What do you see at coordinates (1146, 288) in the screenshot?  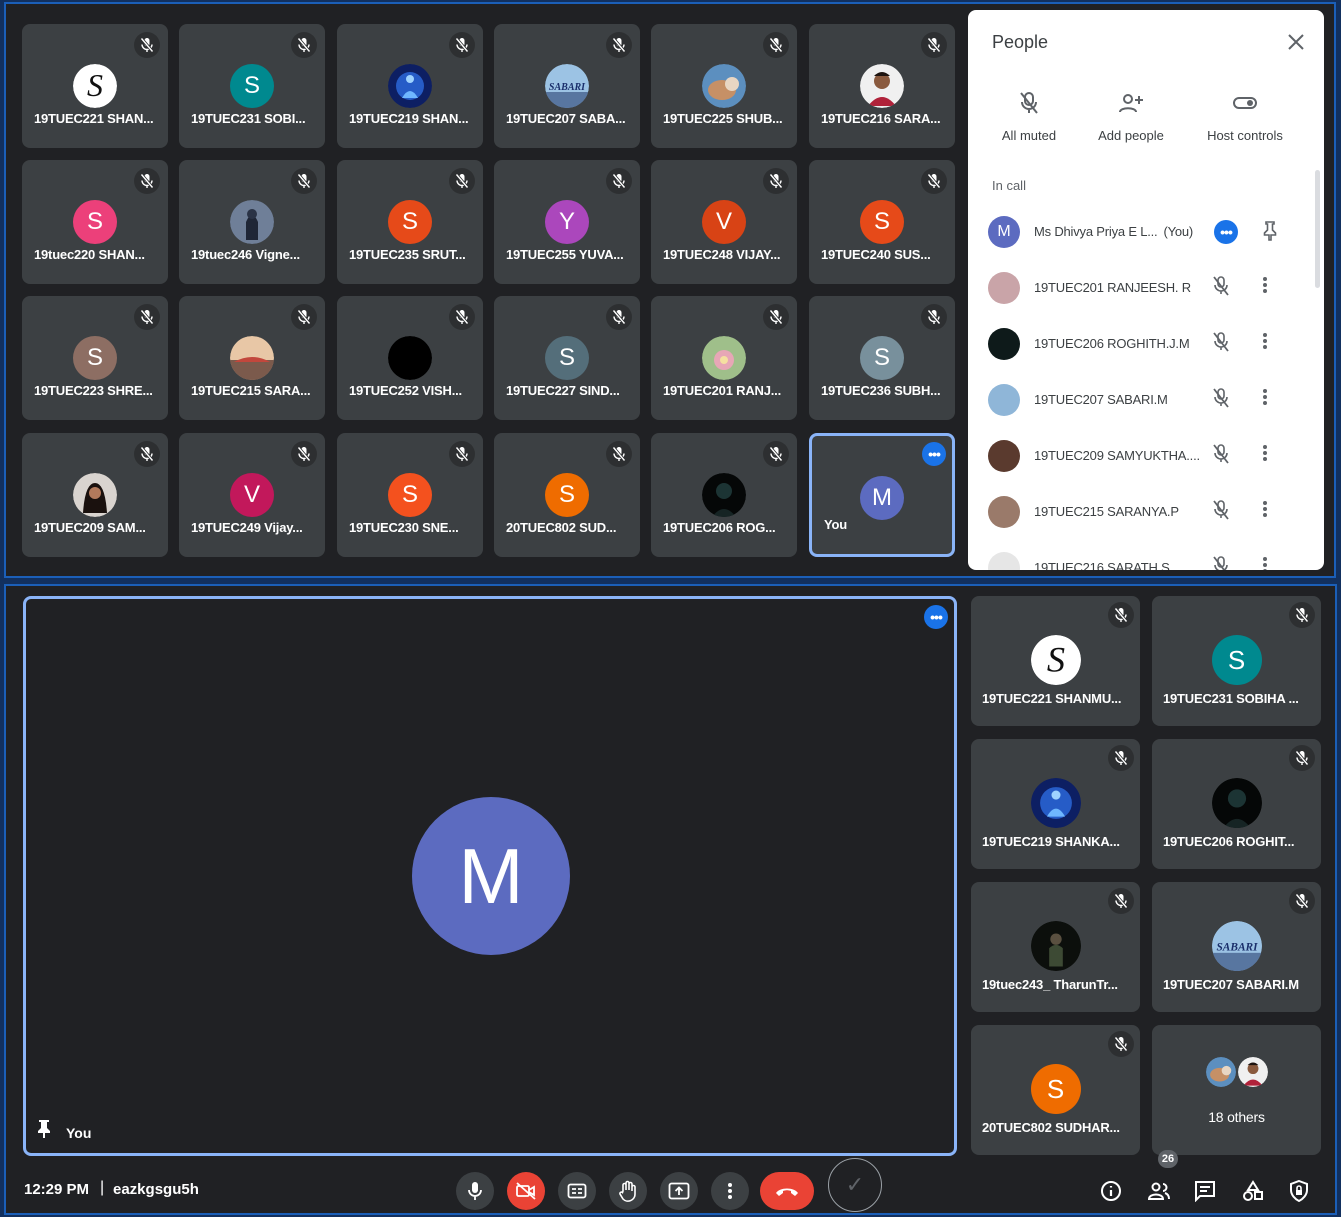 I see `participant-row: 19TUEC201 RANJEESH. R` at bounding box center [1146, 288].